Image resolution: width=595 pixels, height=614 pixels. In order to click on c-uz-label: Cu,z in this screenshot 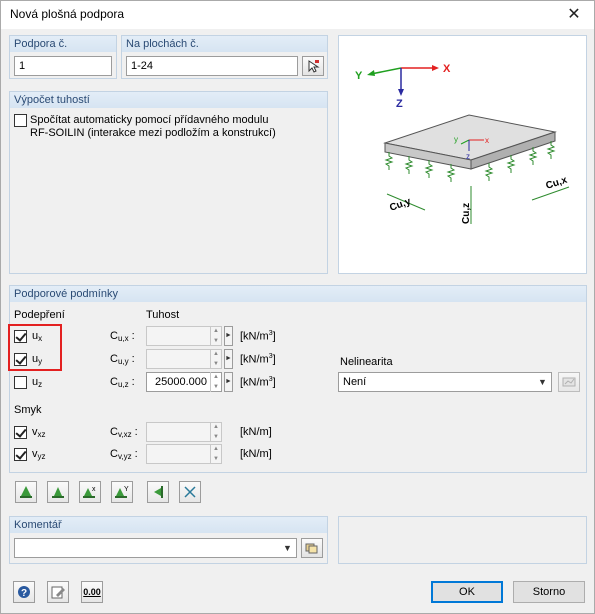, I will do `click(466, 213)`.